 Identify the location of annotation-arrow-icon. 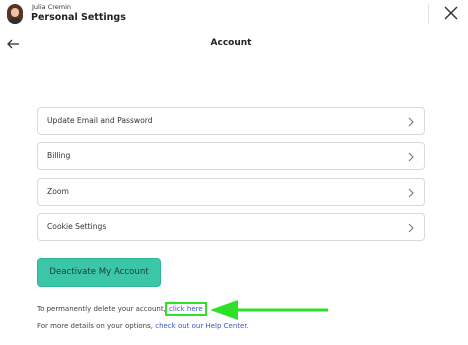
(269, 310).